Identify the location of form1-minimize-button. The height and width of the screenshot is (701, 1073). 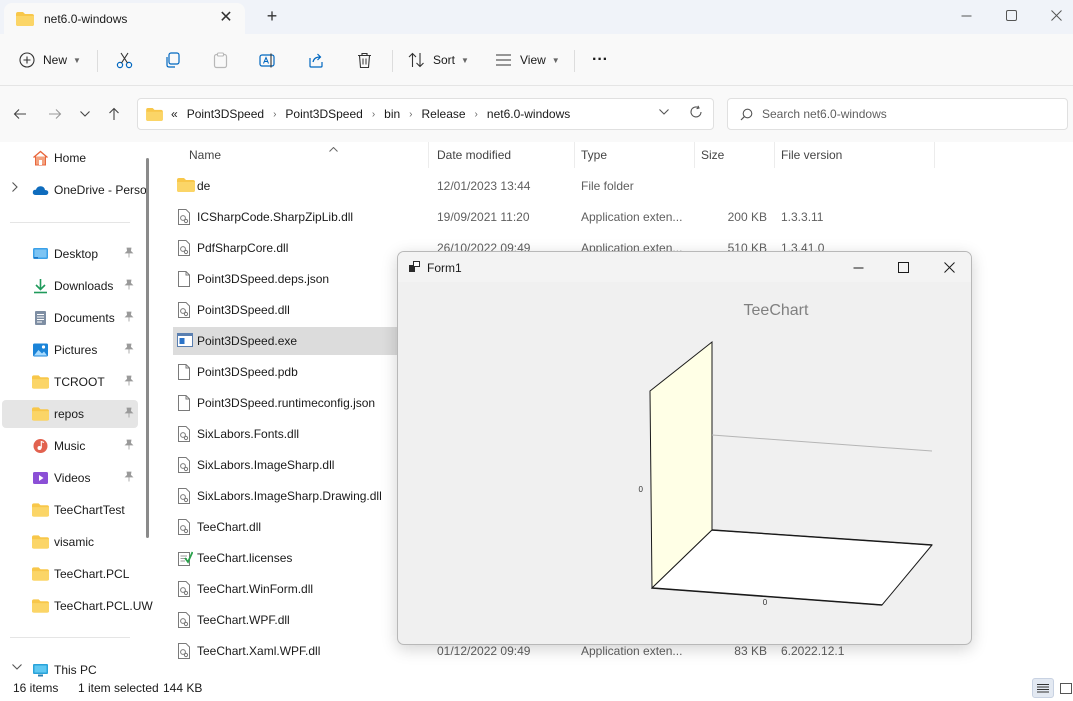
(858, 267).